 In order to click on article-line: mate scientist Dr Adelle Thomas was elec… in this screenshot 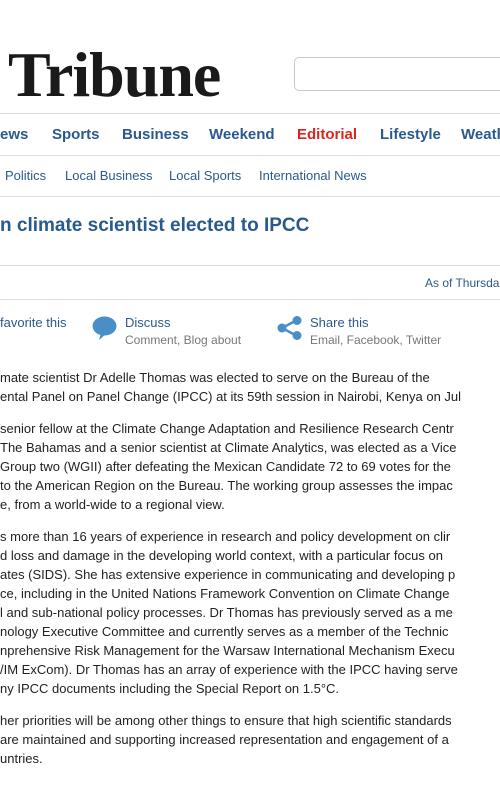, I will do `click(215, 377)`.